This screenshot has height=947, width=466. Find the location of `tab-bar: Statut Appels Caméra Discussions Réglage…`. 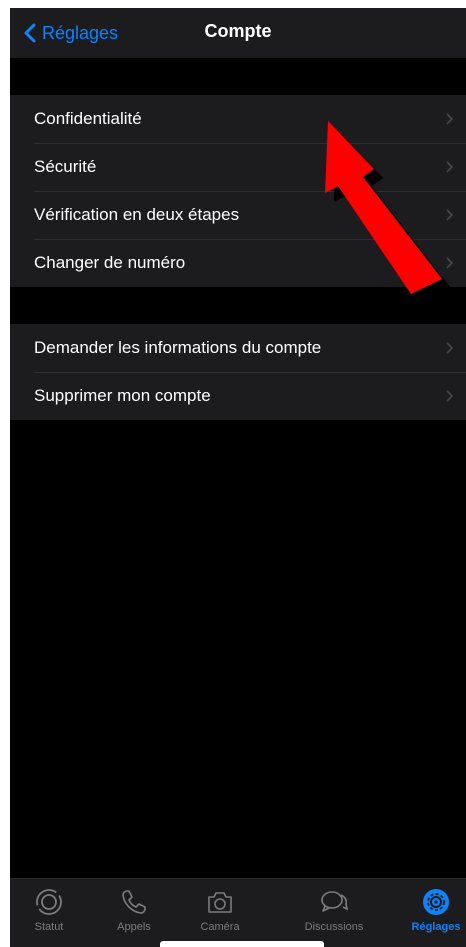

tab-bar: Statut Appels Caméra Discussions Réglage… is located at coordinates (238, 912).